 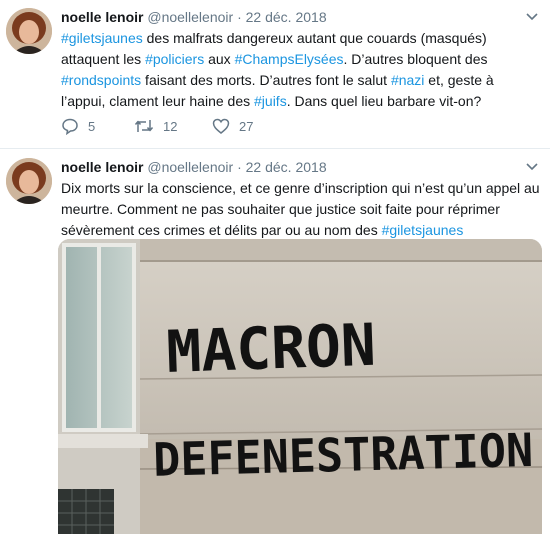 What do you see at coordinates (221, 126) in the screenshot?
I see `like-icon` at bounding box center [221, 126].